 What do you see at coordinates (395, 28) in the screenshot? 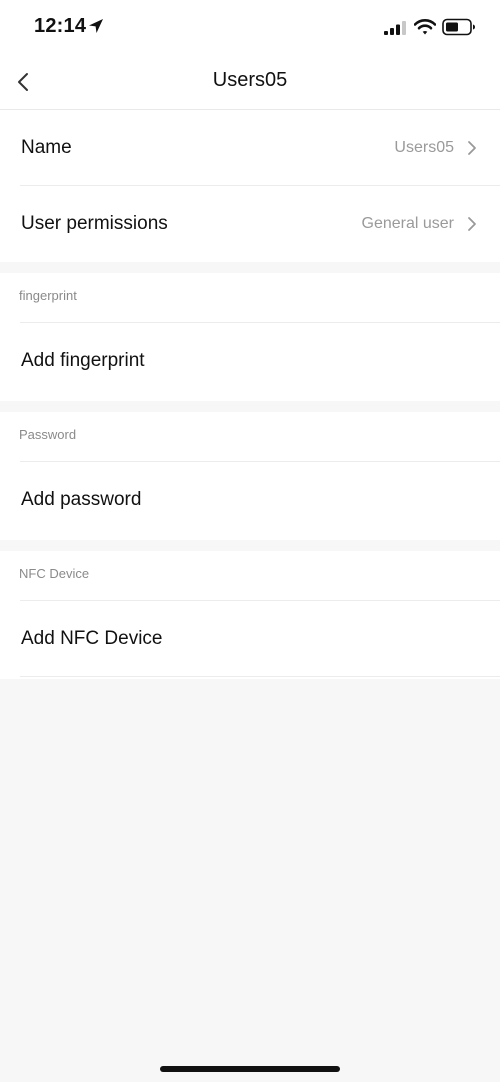
I see `cellular-signal-icon` at bounding box center [395, 28].